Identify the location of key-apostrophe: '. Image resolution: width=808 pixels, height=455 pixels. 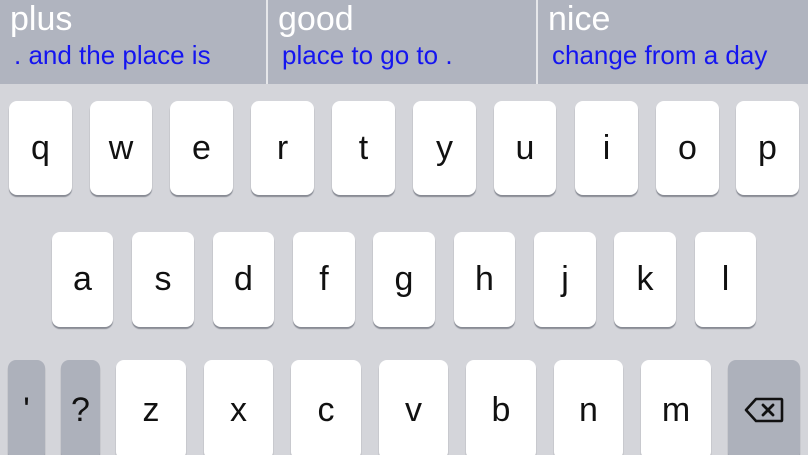
(26, 407).